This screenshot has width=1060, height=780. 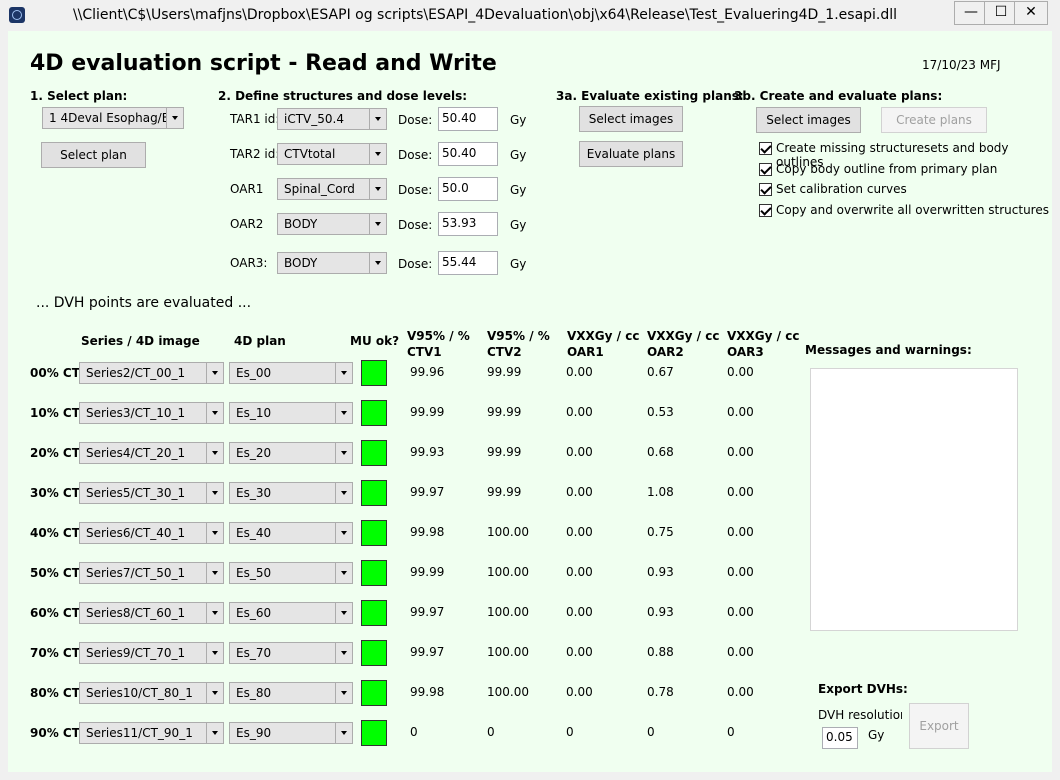 I want to click on plan-dropdown: Es_10, so click(x=291, y=413).